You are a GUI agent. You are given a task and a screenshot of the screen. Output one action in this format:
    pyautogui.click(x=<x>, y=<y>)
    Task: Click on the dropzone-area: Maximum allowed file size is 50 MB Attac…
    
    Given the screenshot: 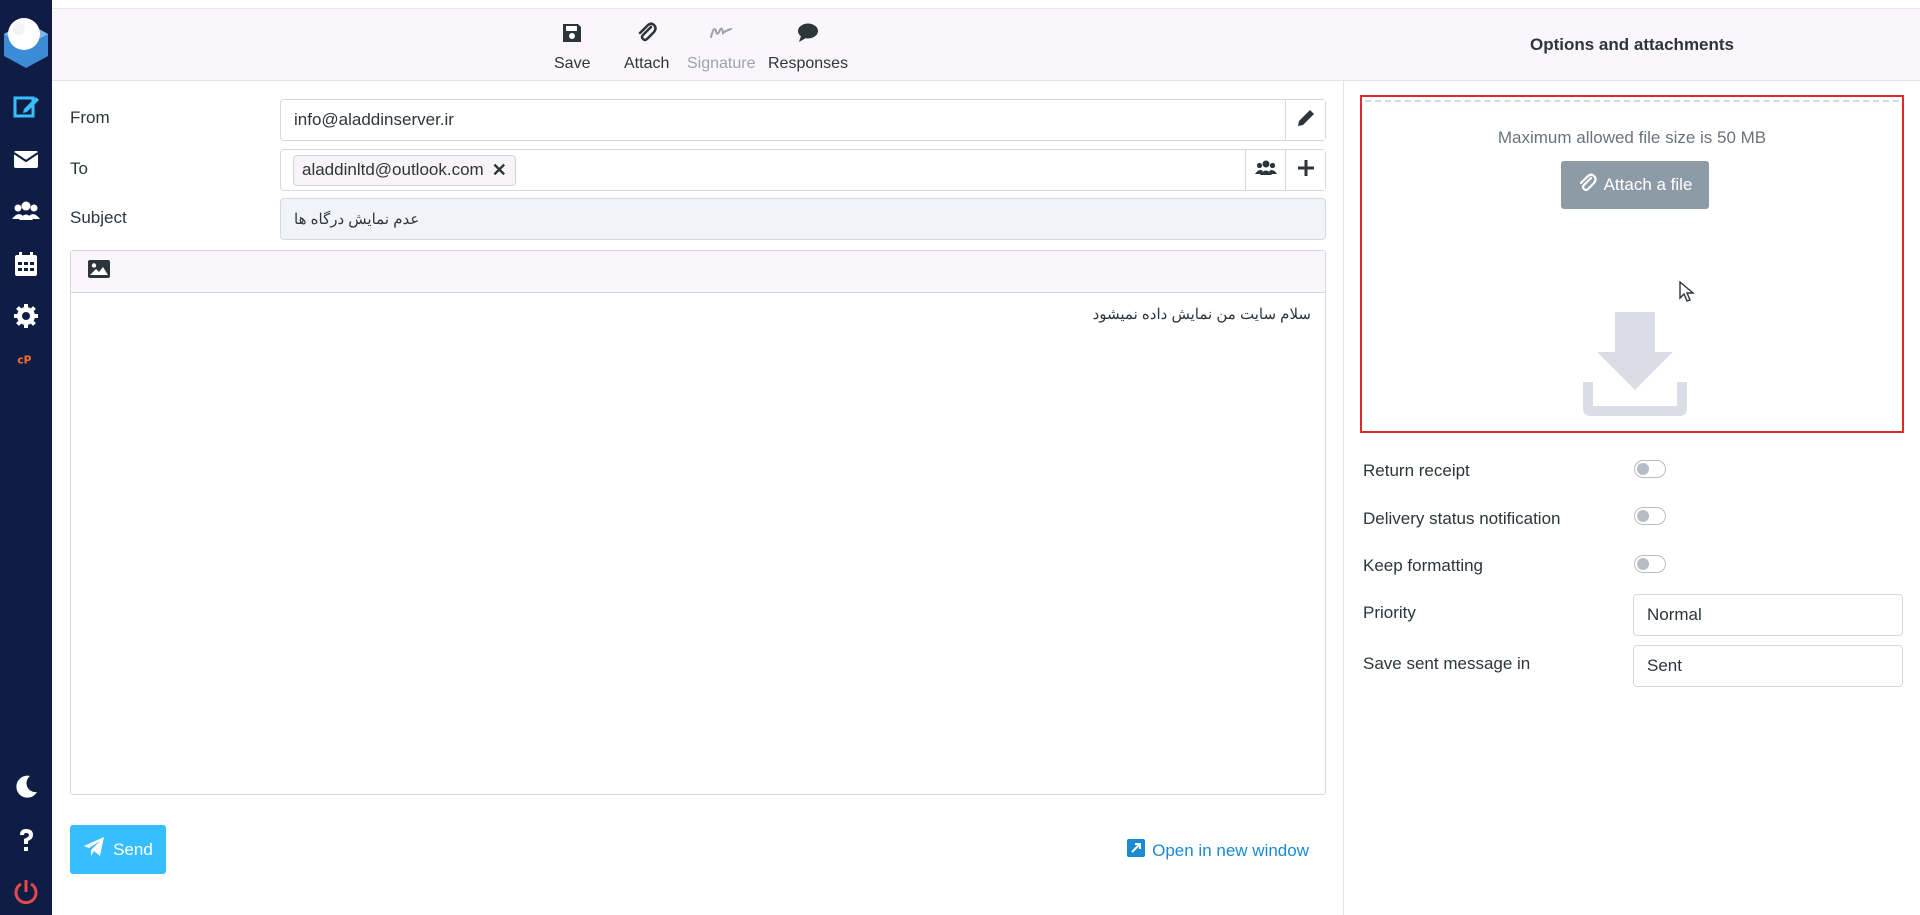 What is the action you would take?
    pyautogui.click(x=1632, y=264)
    